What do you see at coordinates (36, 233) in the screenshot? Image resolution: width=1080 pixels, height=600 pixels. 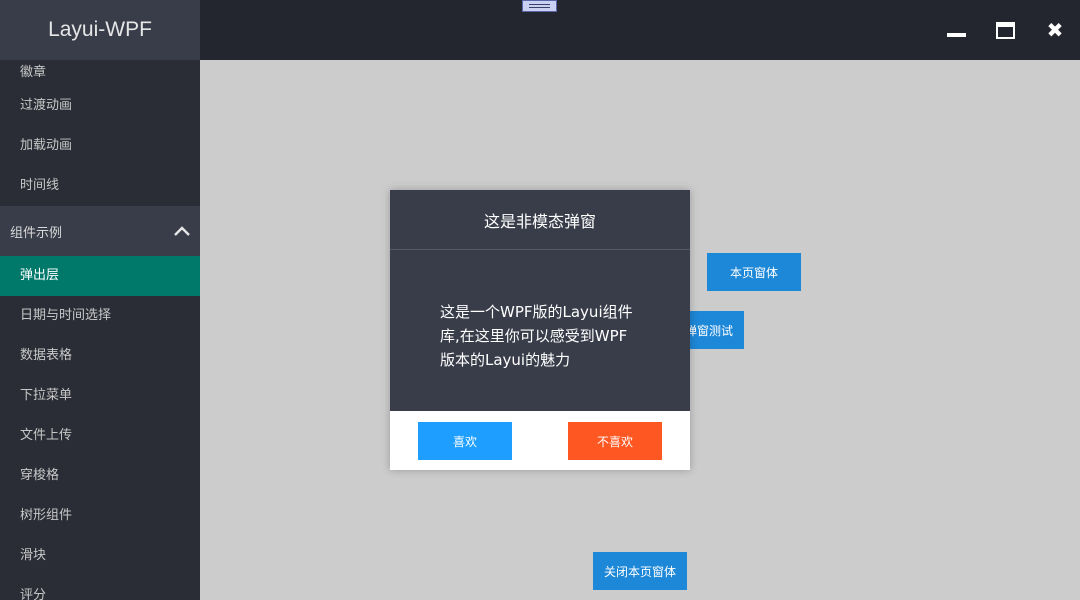 I see `sidebar-group-label: 组件示例` at bounding box center [36, 233].